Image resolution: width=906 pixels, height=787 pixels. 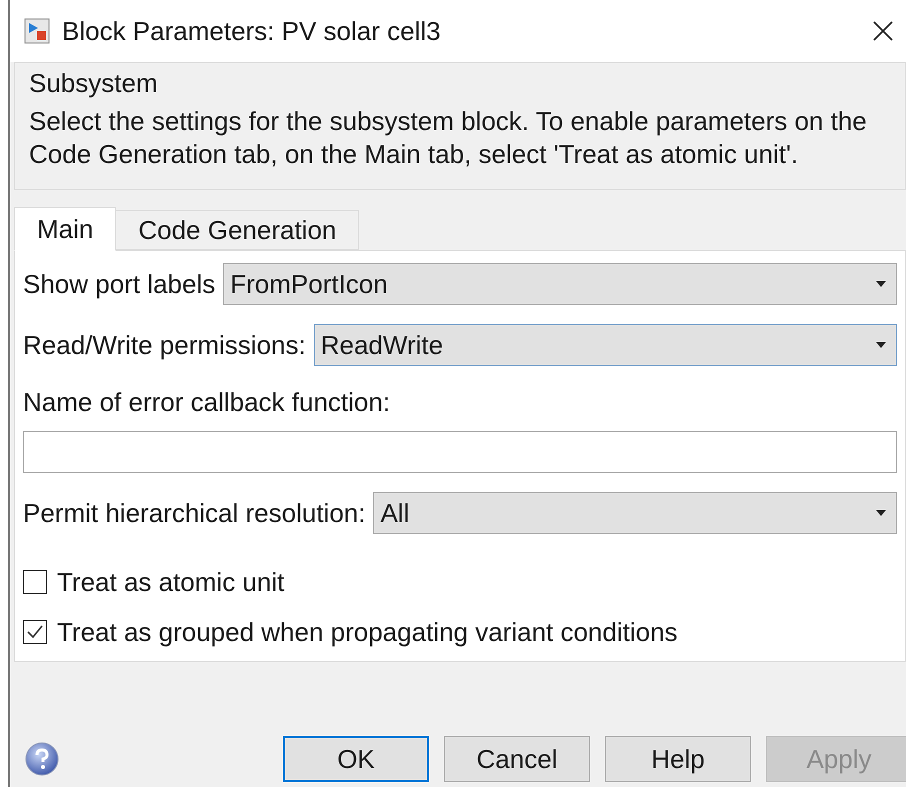 I want to click on dialog-button: Help, so click(x=678, y=759).